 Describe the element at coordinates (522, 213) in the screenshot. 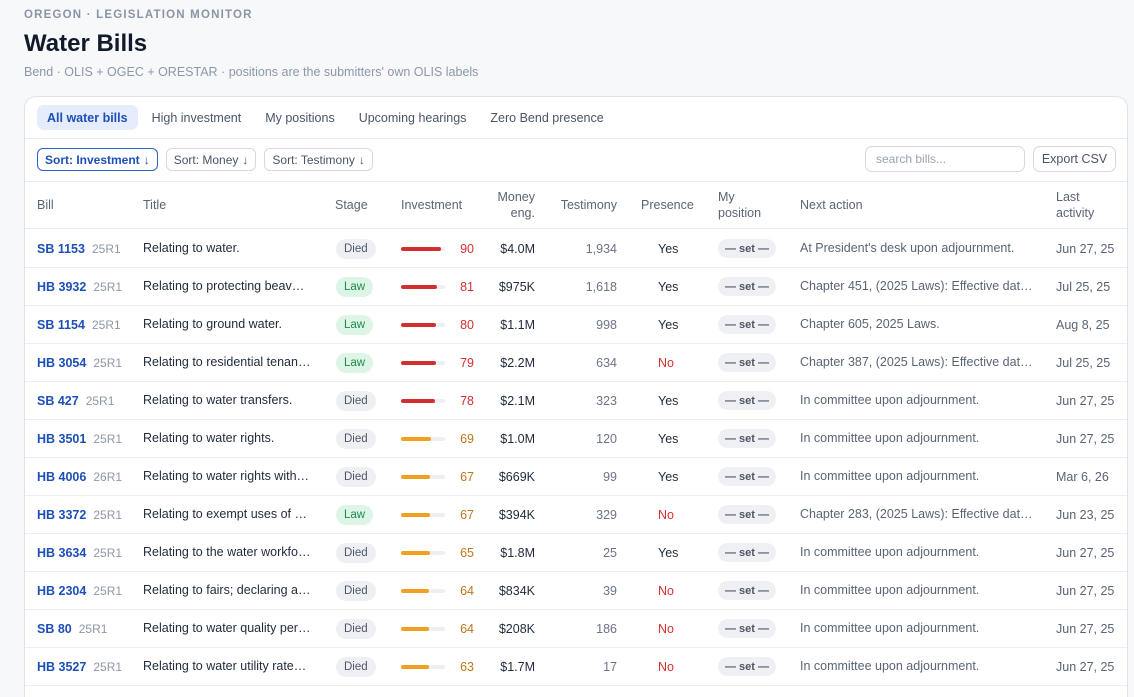

I see `col-money-line2: eng.` at that location.